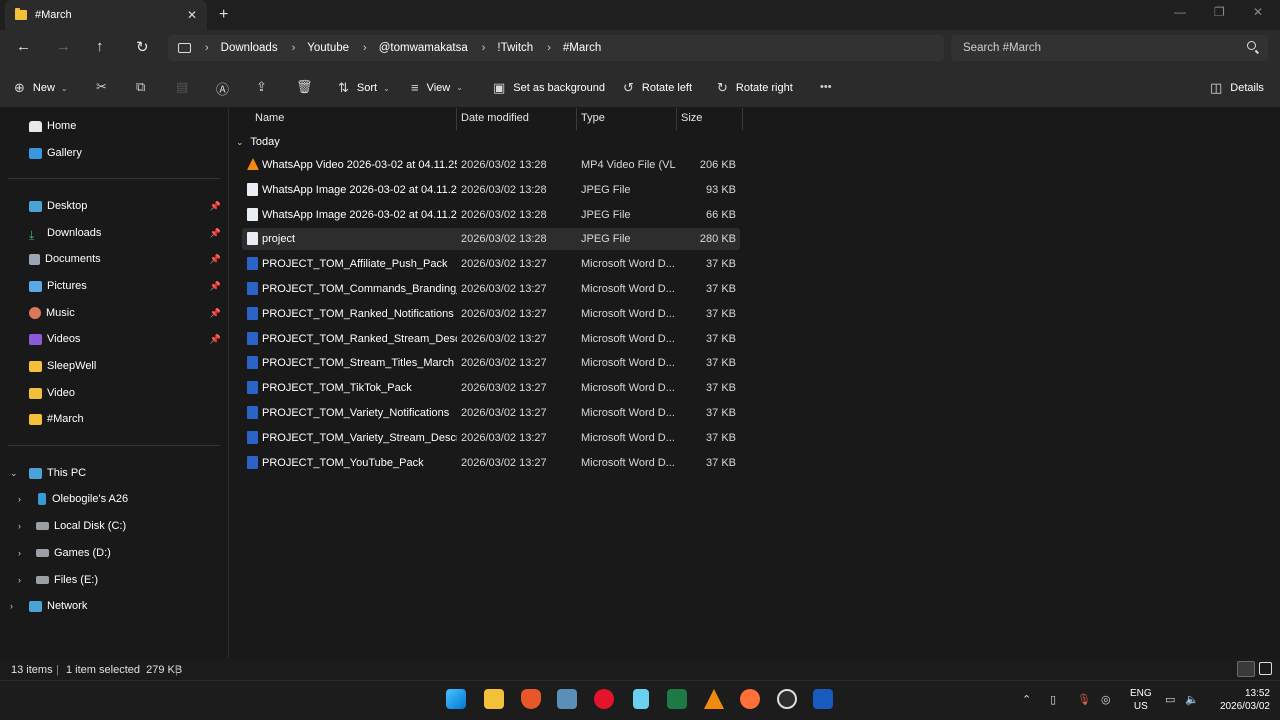 The width and height of the screenshot is (1280, 720). Describe the element at coordinates (364, 88) in the screenshot. I see `sort-button: ⇅ Sort ⌄` at that location.